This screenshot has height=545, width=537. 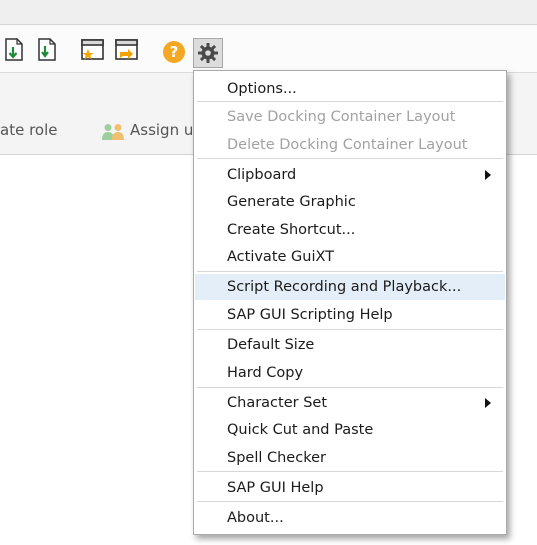 What do you see at coordinates (350, 345) in the screenshot?
I see `menu-item-default-size: Default Size` at bounding box center [350, 345].